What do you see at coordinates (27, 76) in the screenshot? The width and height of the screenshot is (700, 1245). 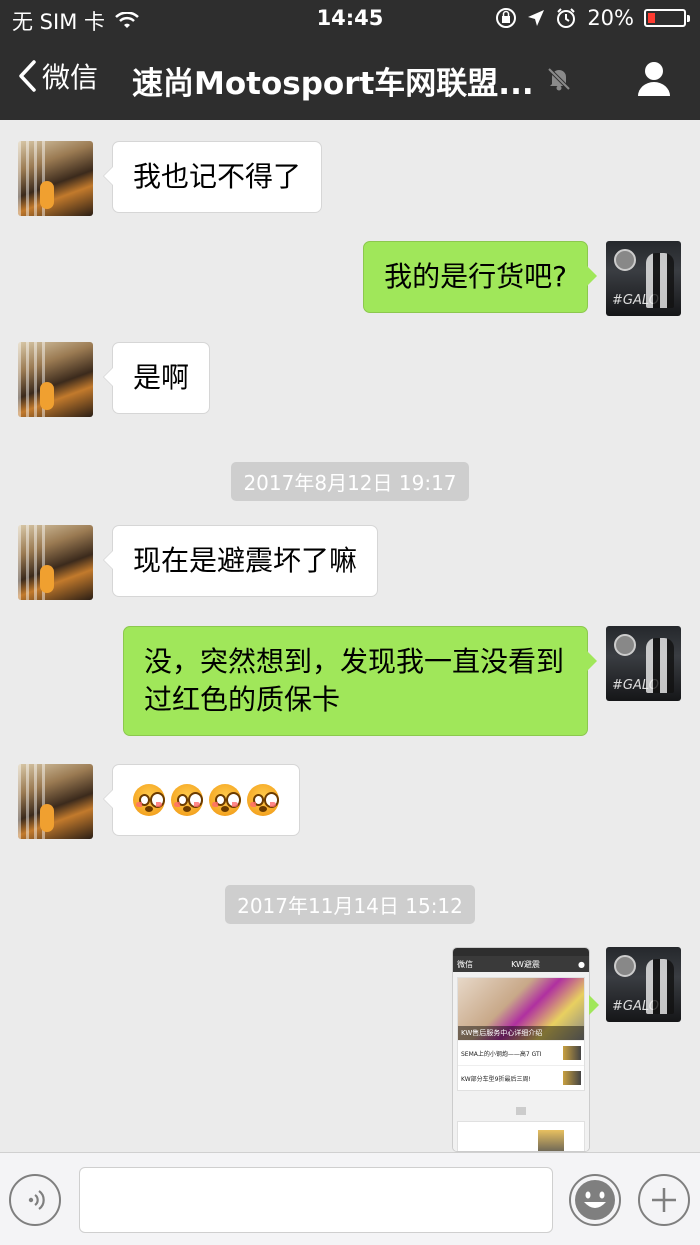 I see `chevron-left-icon` at bounding box center [27, 76].